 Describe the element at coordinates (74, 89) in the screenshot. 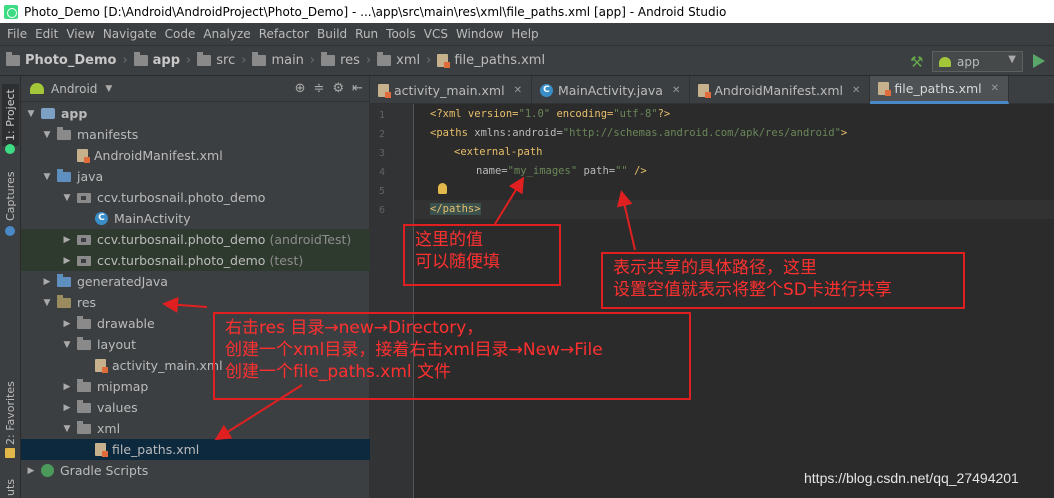

I see `view-mode-select: Android` at that location.